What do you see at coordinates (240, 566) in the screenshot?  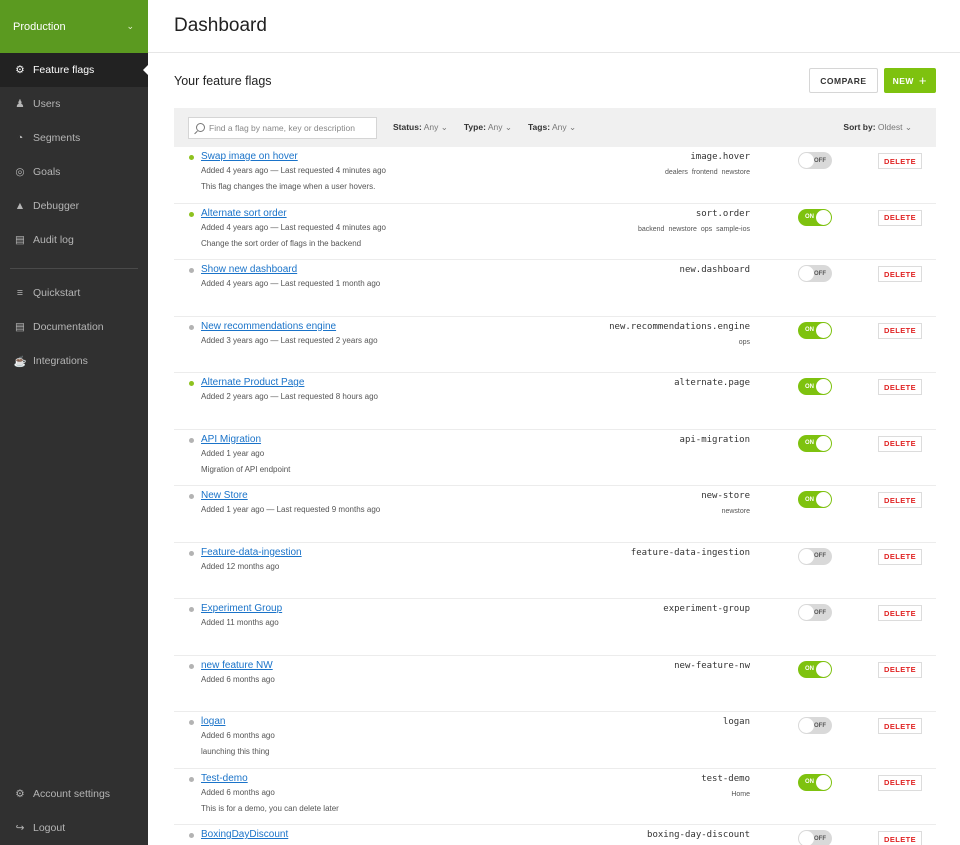 I see `flag-meta: Added 12 months ago` at bounding box center [240, 566].